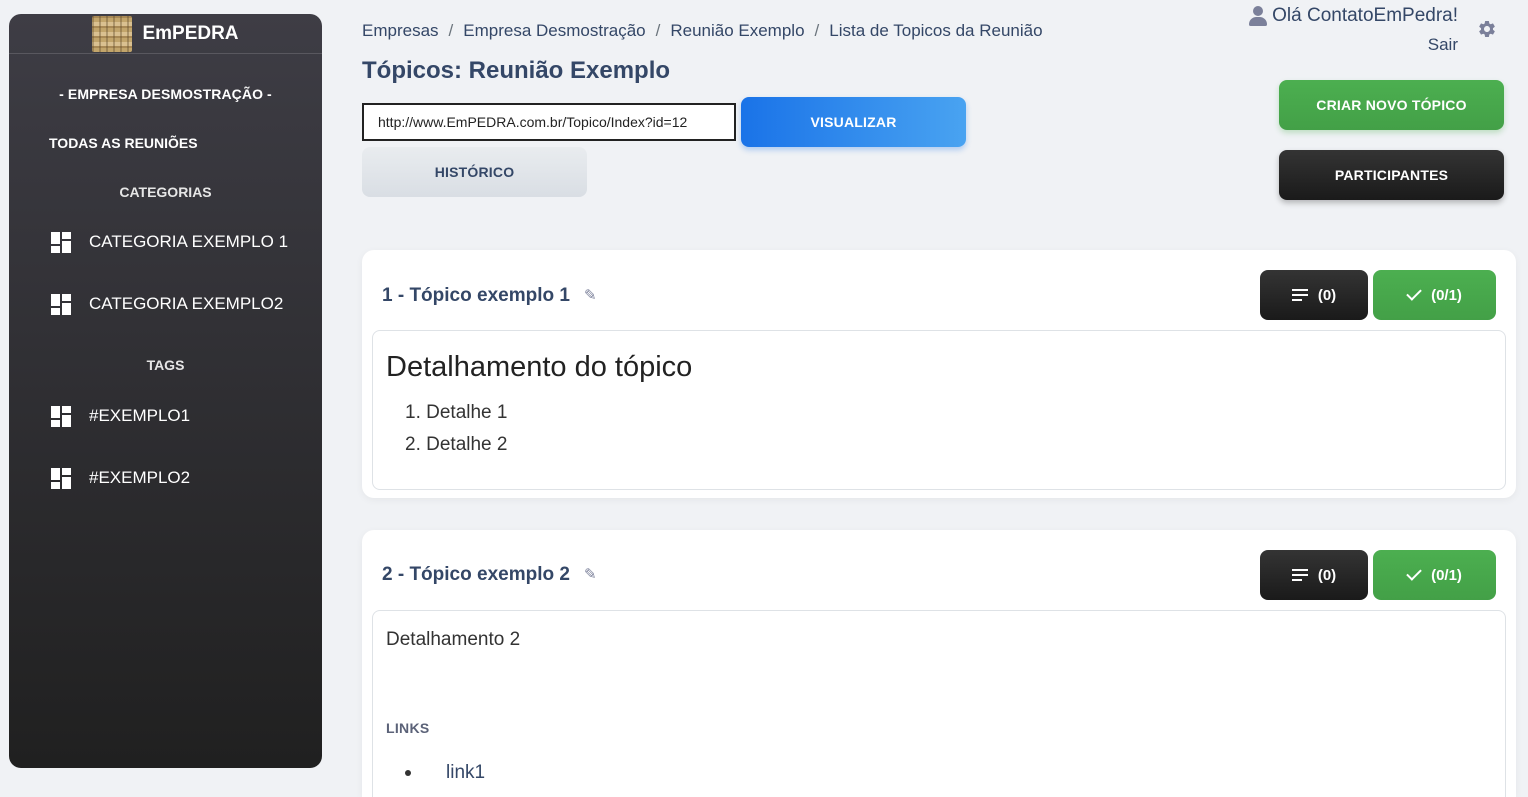 This screenshot has width=1528, height=797. I want to click on all-meetings-link: TODAS AS REUNIÕES, so click(123, 143).